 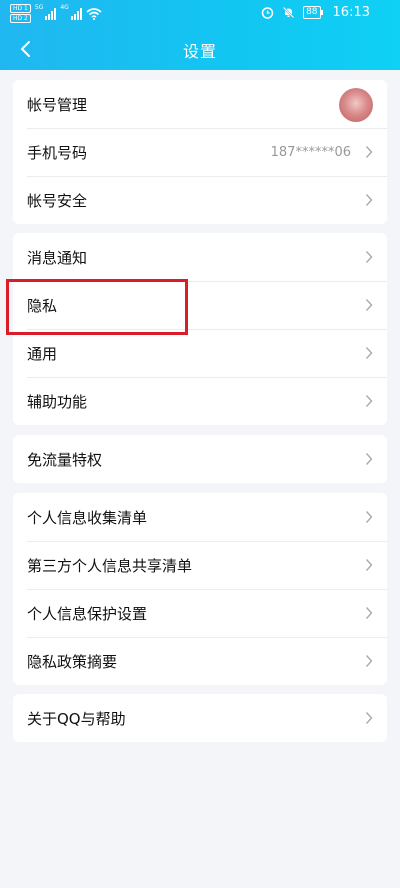 I want to click on hd-indicators: HD 1 HD 2, so click(x=20, y=13).